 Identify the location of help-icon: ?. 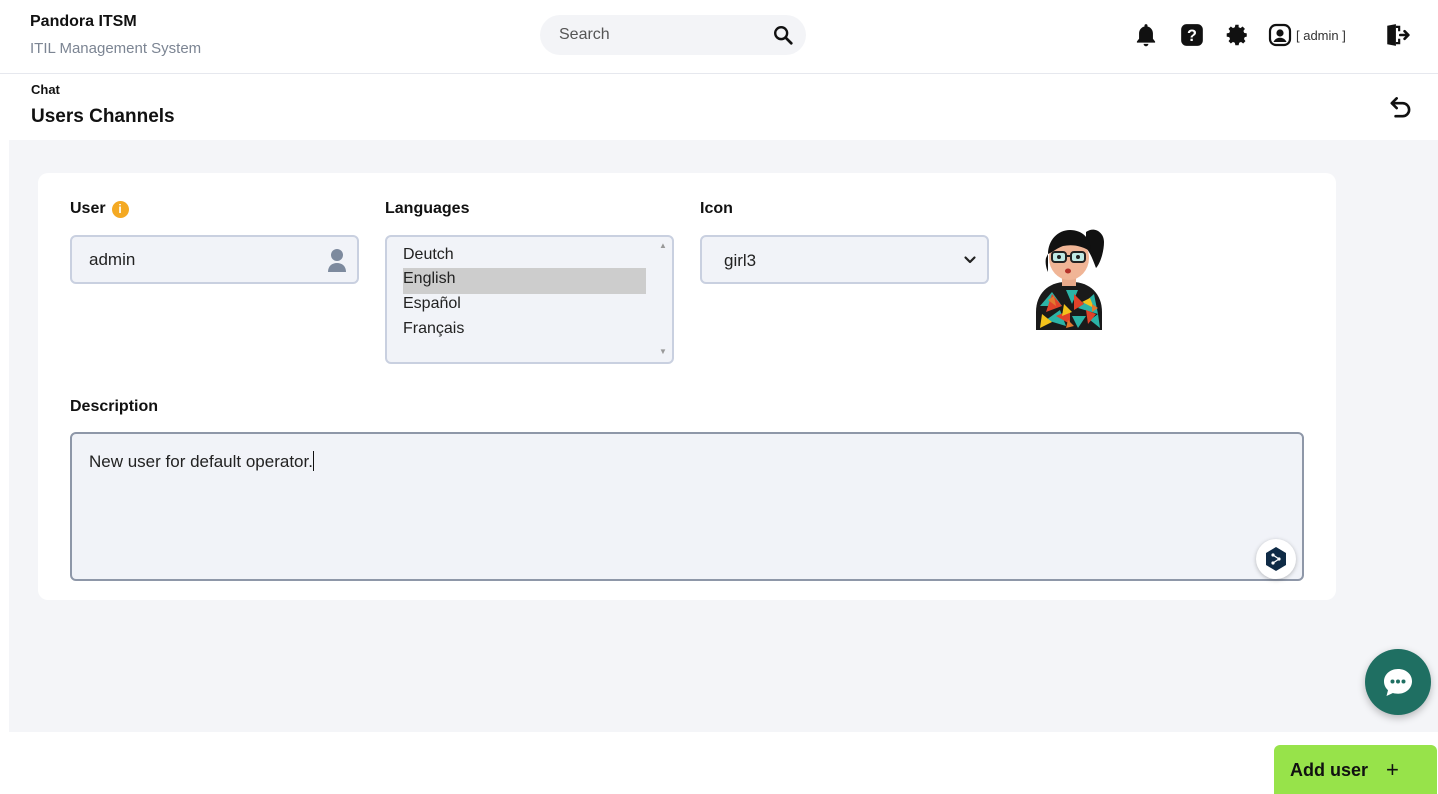
(1192, 35).